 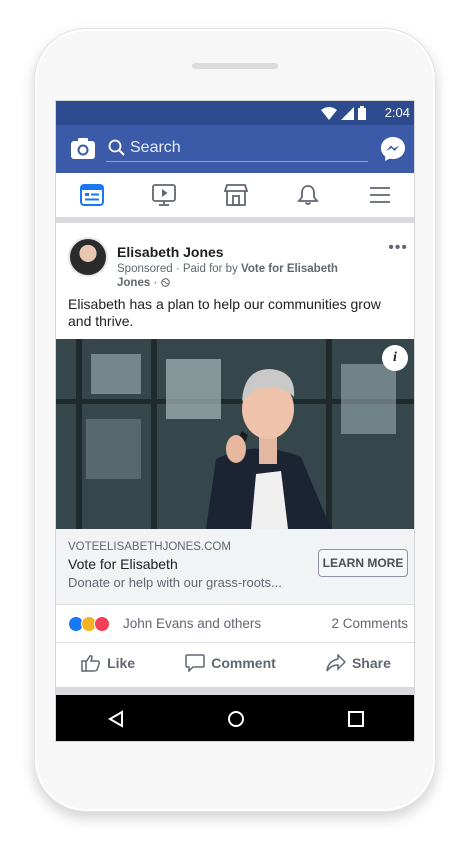 What do you see at coordinates (235, 66) in the screenshot?
I see `phone-speaker` at bounding box center [235, 66].